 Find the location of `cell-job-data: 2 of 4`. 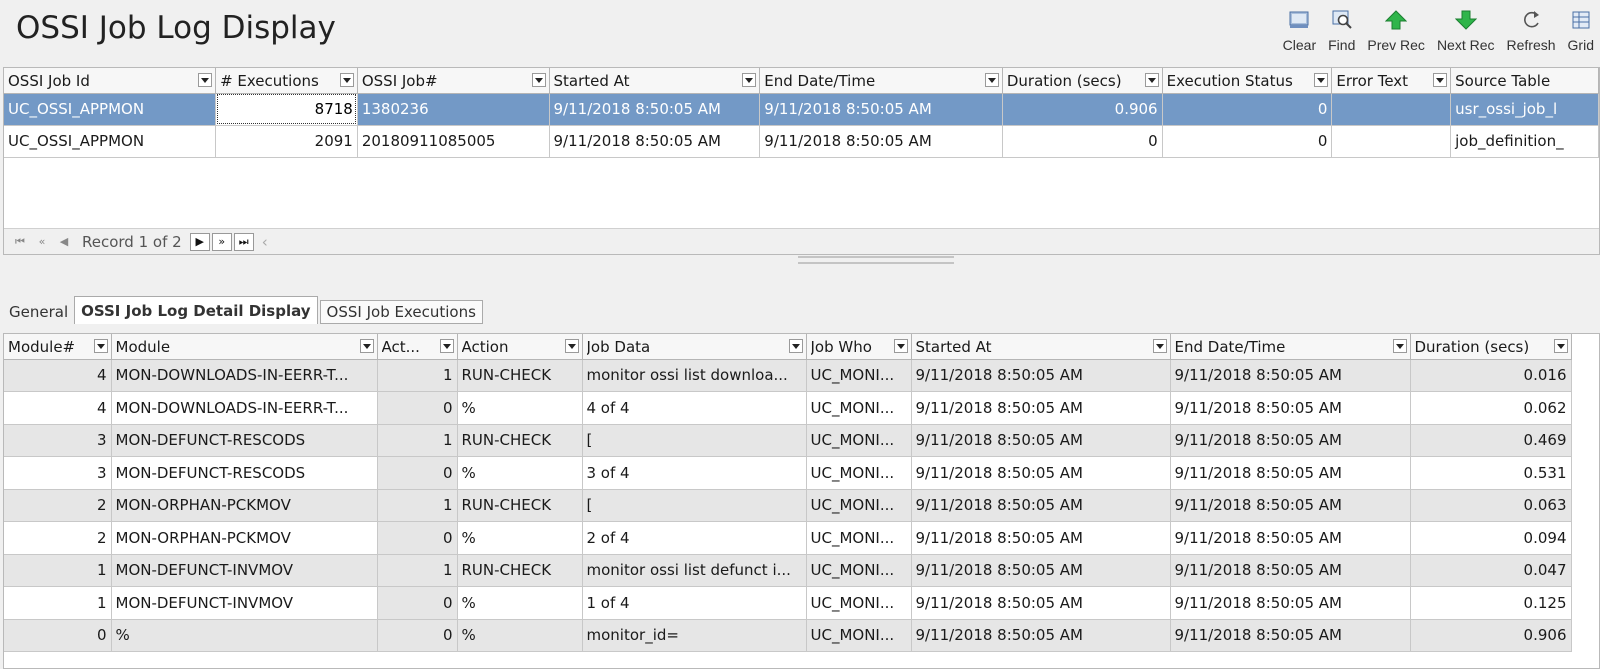

cell-job-data: 2 of 4 is located at coordinates (694, 538).